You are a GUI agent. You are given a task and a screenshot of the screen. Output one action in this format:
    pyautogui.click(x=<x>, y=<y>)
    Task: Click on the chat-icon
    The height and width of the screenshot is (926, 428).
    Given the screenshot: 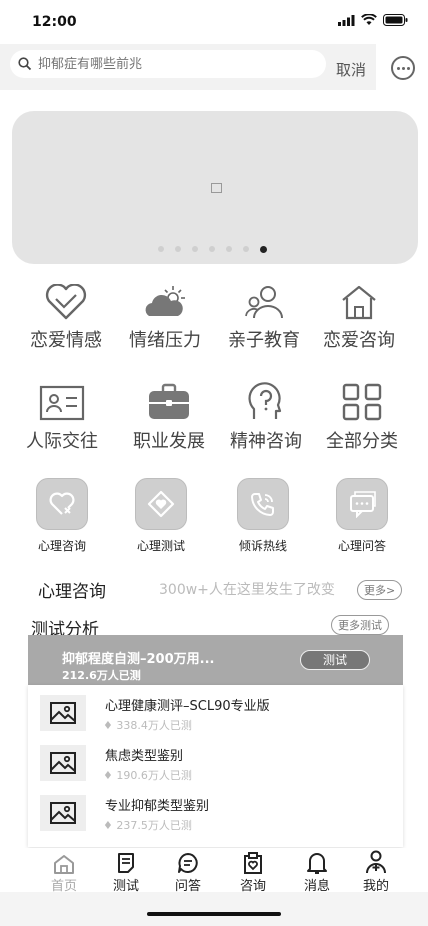 What is the action you would take?
    pyautogui.click(x=363, y=504)
    